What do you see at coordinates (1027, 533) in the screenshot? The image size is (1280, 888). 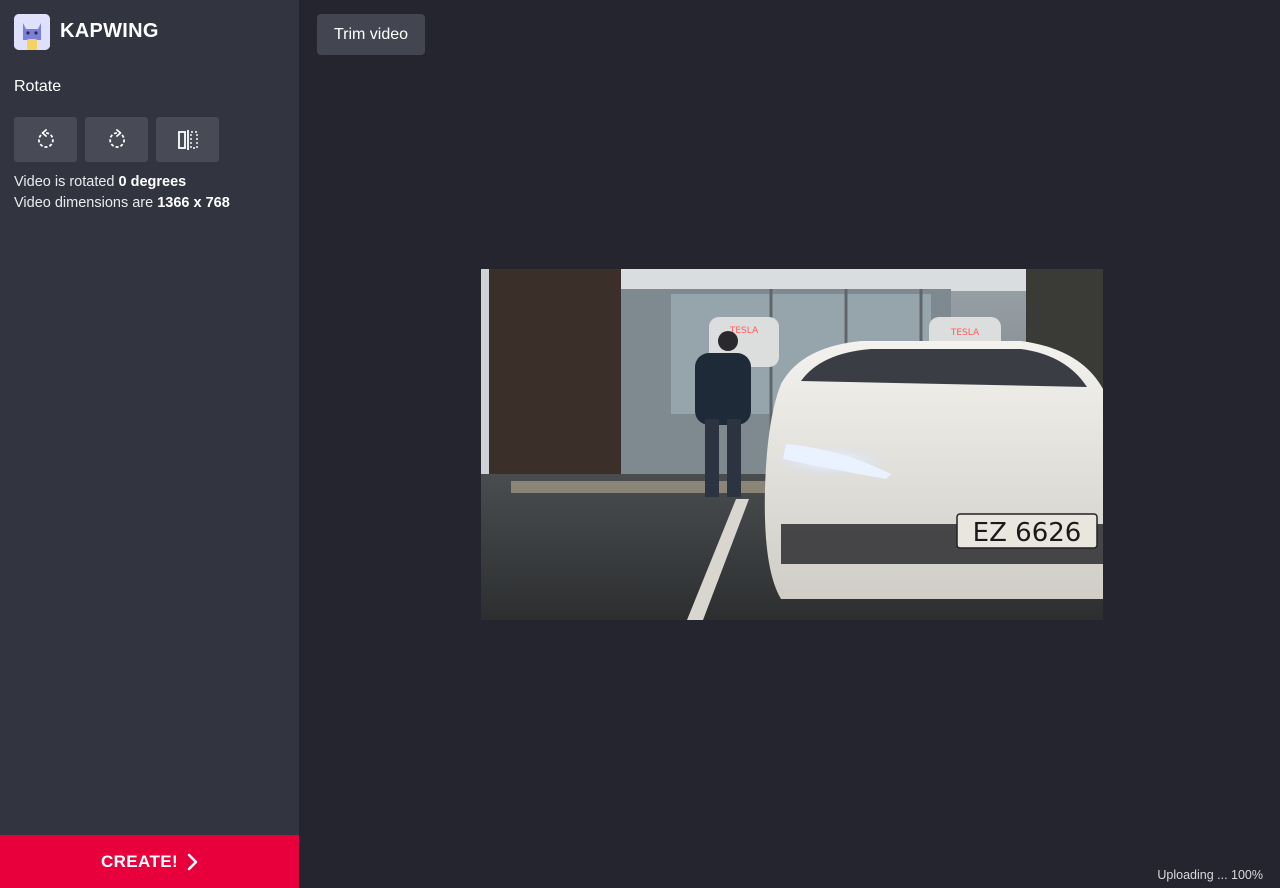 I see `license-plate: EZ 6626` at bounding box center [1027, 533].